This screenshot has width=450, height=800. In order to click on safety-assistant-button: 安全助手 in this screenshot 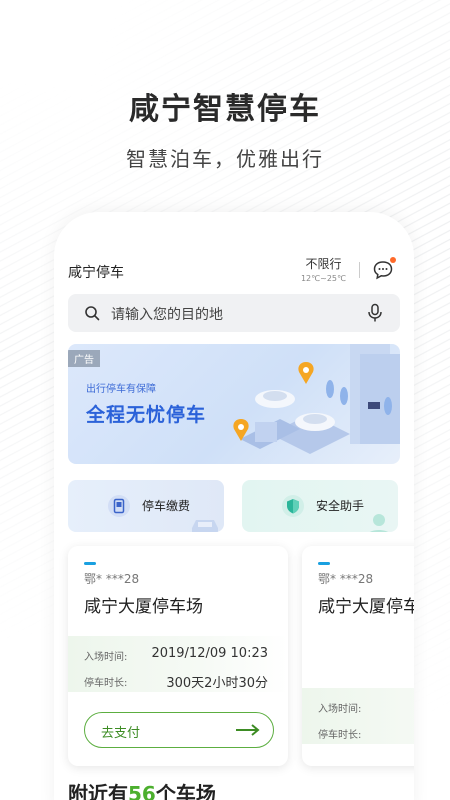, I will do `click(320, 506)`.